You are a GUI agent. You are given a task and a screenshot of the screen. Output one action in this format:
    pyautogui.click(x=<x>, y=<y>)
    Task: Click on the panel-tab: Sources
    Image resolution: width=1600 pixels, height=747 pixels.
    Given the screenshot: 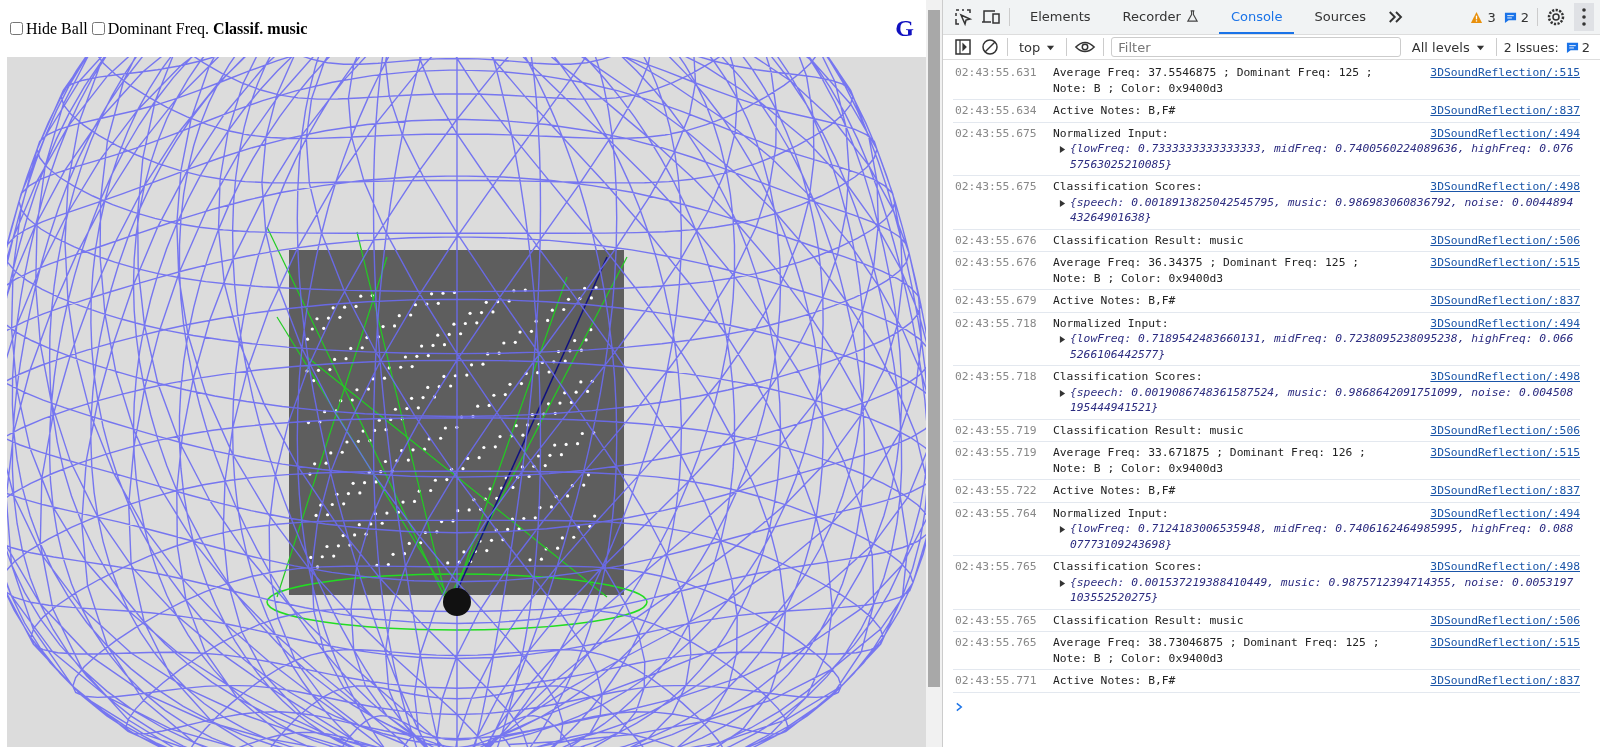 What is the action you would take?
    pyautogui.click(x=1340, y=17)
    